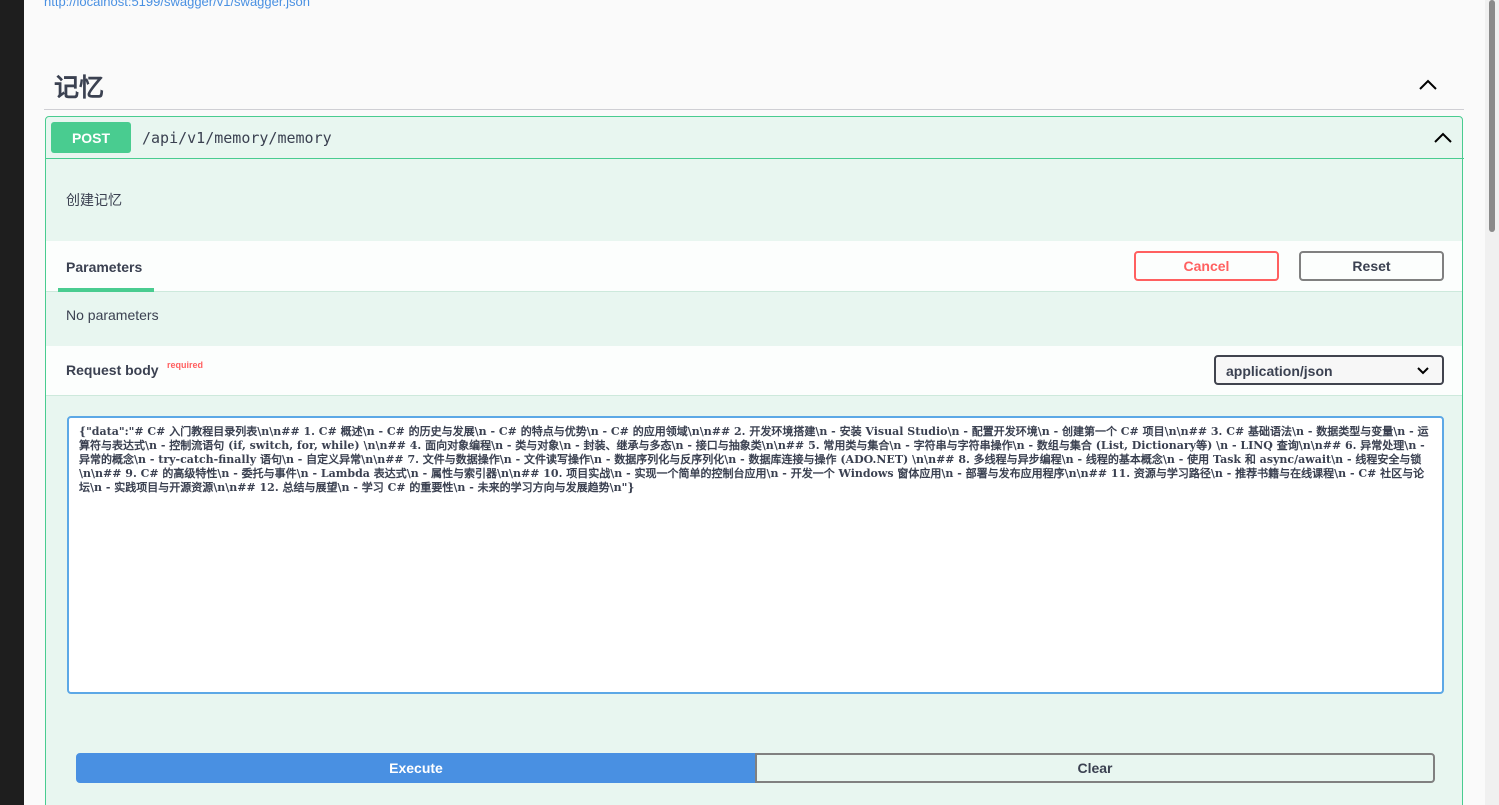  I want to click on section-divider, so click(754, 109).